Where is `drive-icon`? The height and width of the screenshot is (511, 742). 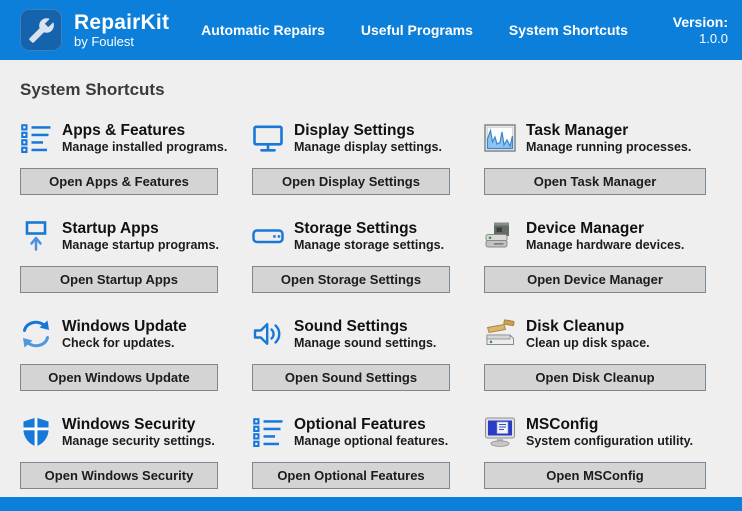 drive-icon is located at coordinates (268, 236).